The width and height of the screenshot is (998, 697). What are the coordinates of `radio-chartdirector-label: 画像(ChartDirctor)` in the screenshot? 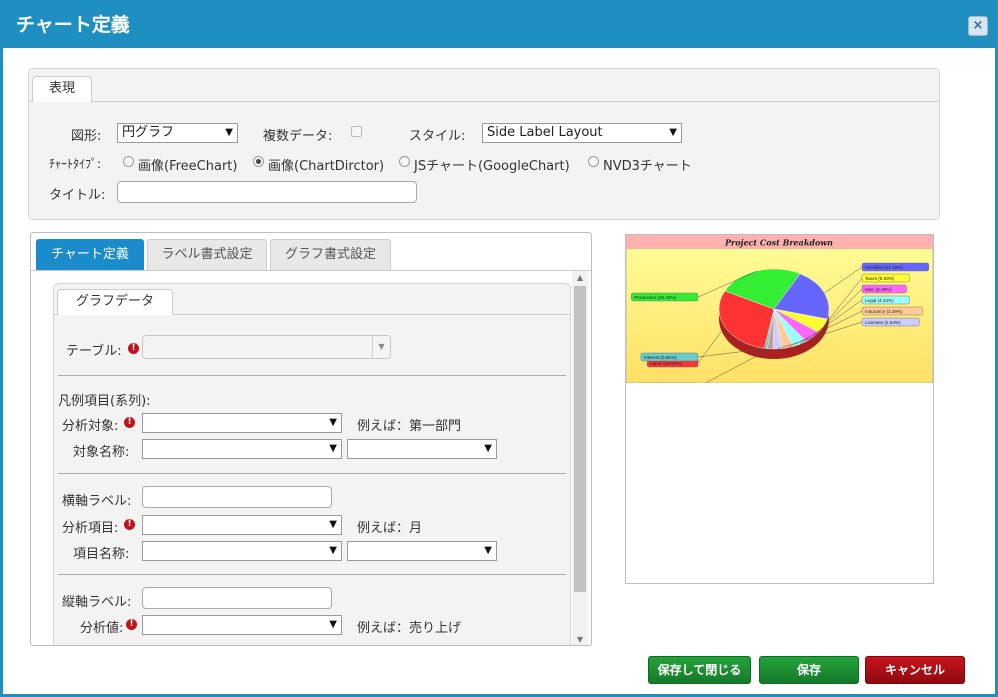 It's located at (326, 166).